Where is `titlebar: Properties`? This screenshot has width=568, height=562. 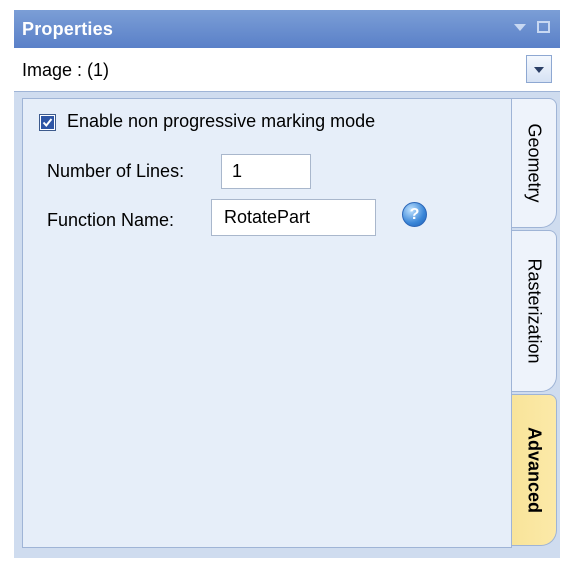 titlebar: Properties is located at coordinates (287, 29).